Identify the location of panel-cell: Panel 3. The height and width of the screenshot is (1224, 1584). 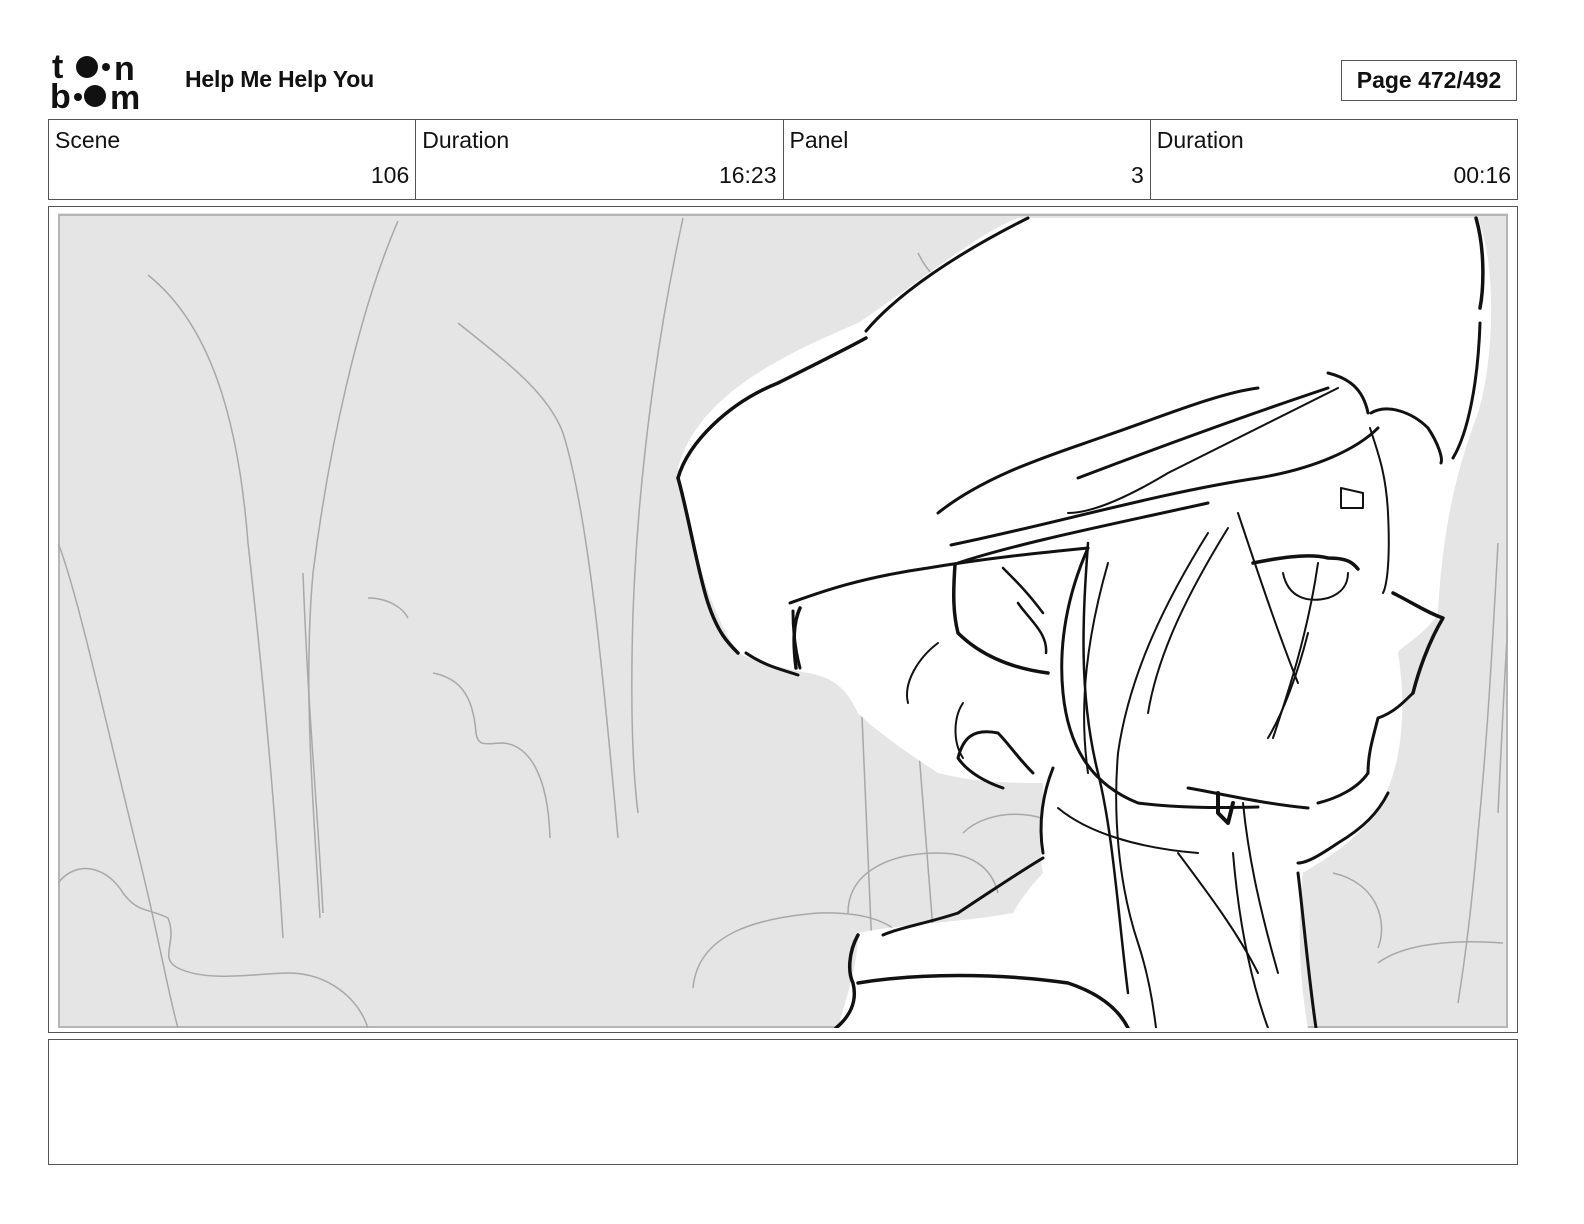
(967, 159).